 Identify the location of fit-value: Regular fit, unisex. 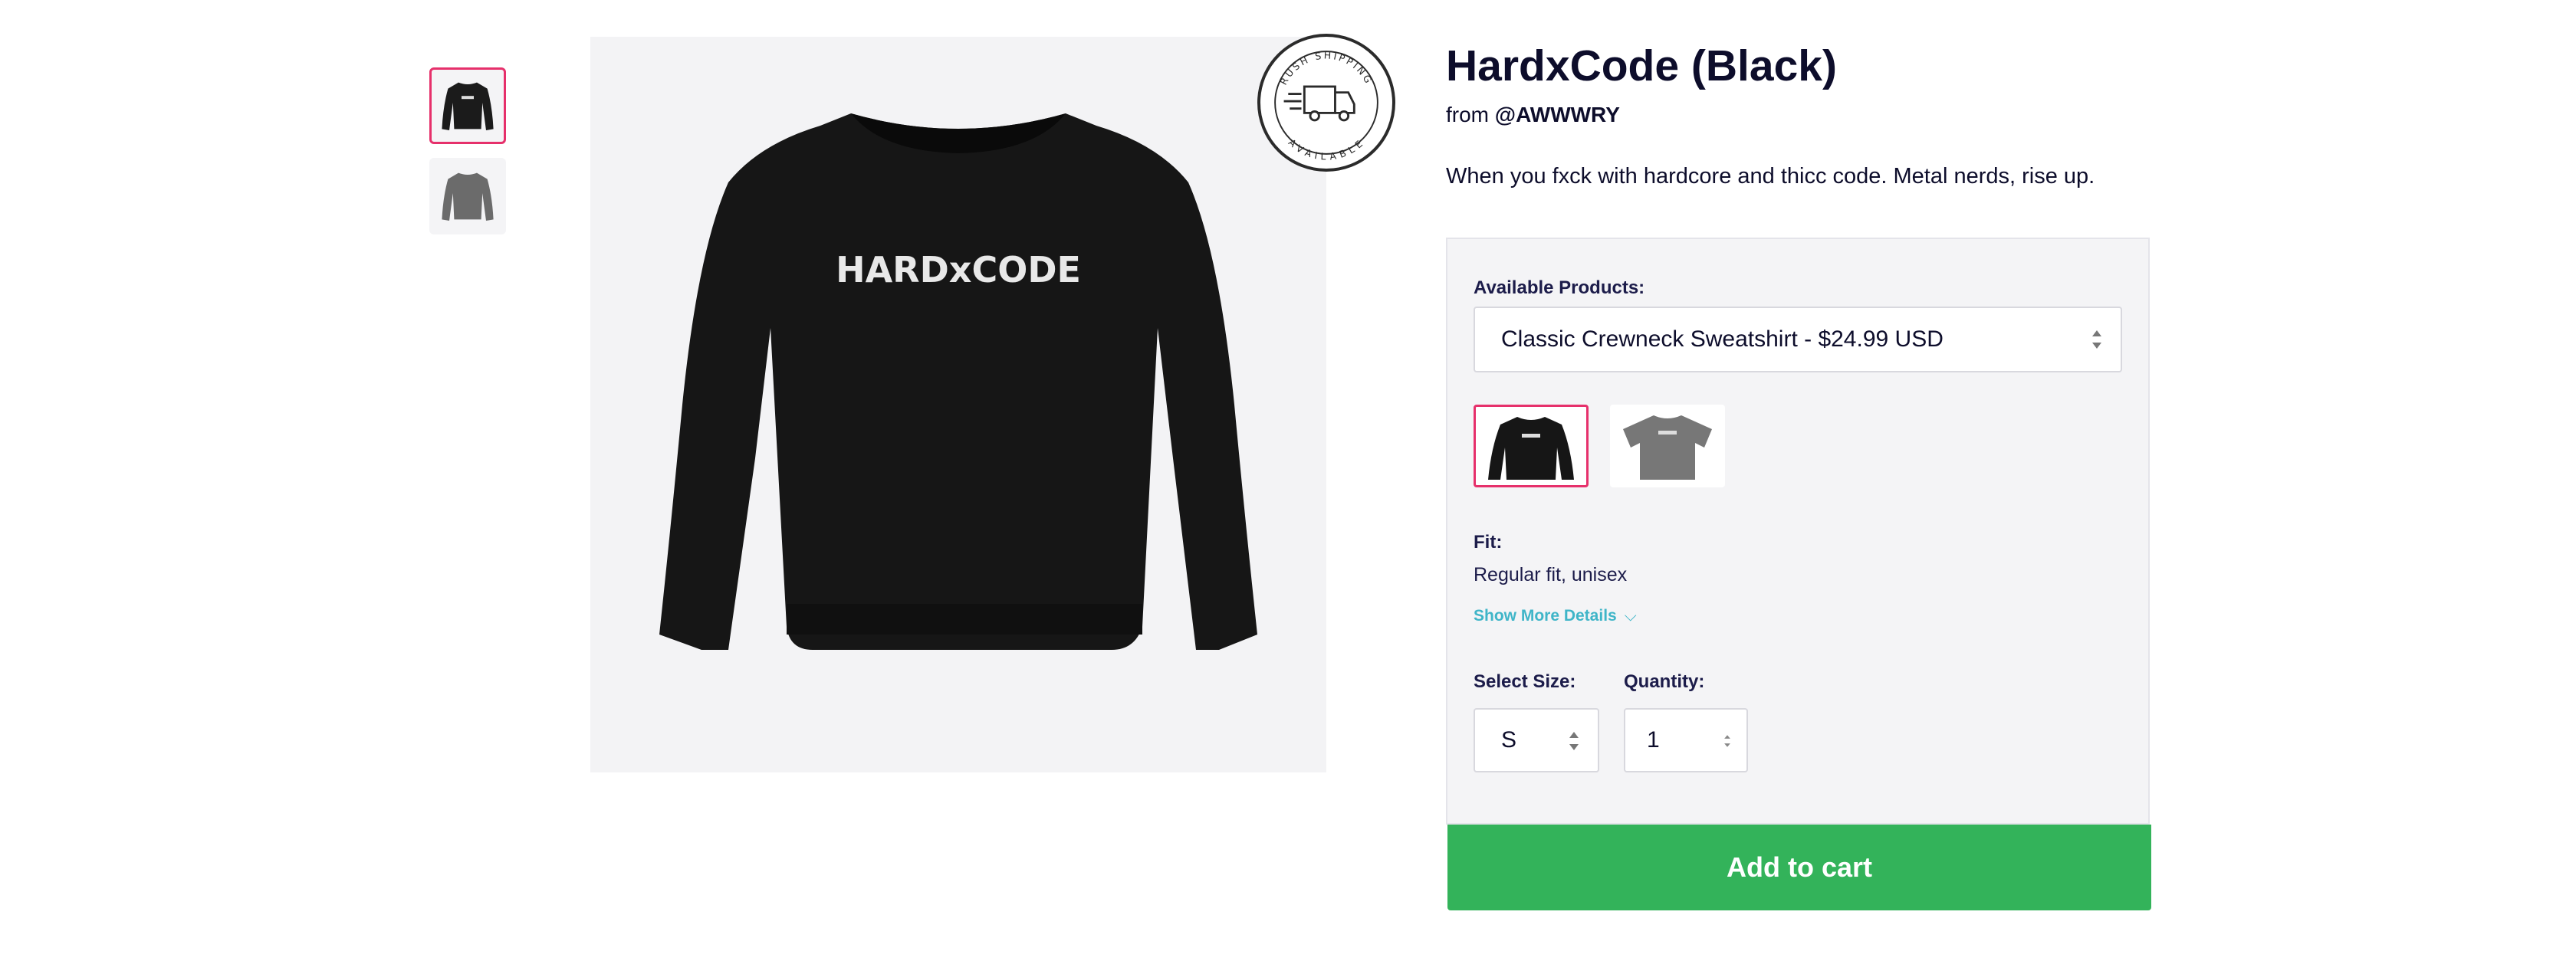
(1551, 574).